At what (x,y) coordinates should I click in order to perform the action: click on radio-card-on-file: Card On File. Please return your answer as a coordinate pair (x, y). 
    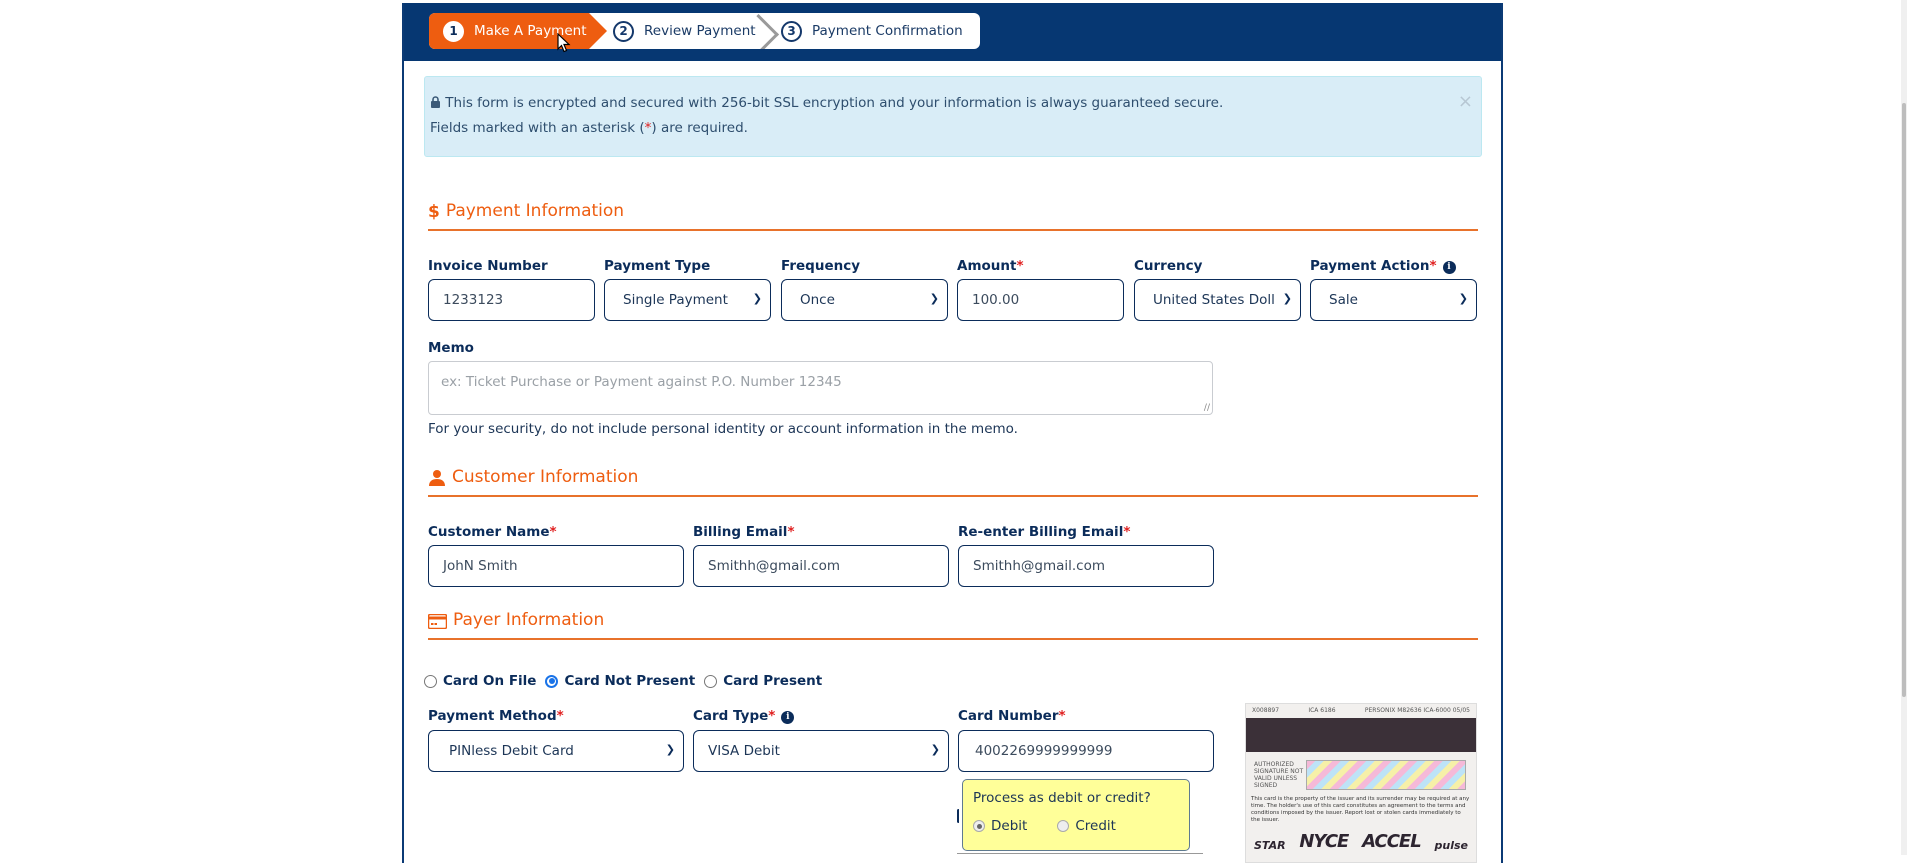
    Looking at the image, I should click on (480, 681).